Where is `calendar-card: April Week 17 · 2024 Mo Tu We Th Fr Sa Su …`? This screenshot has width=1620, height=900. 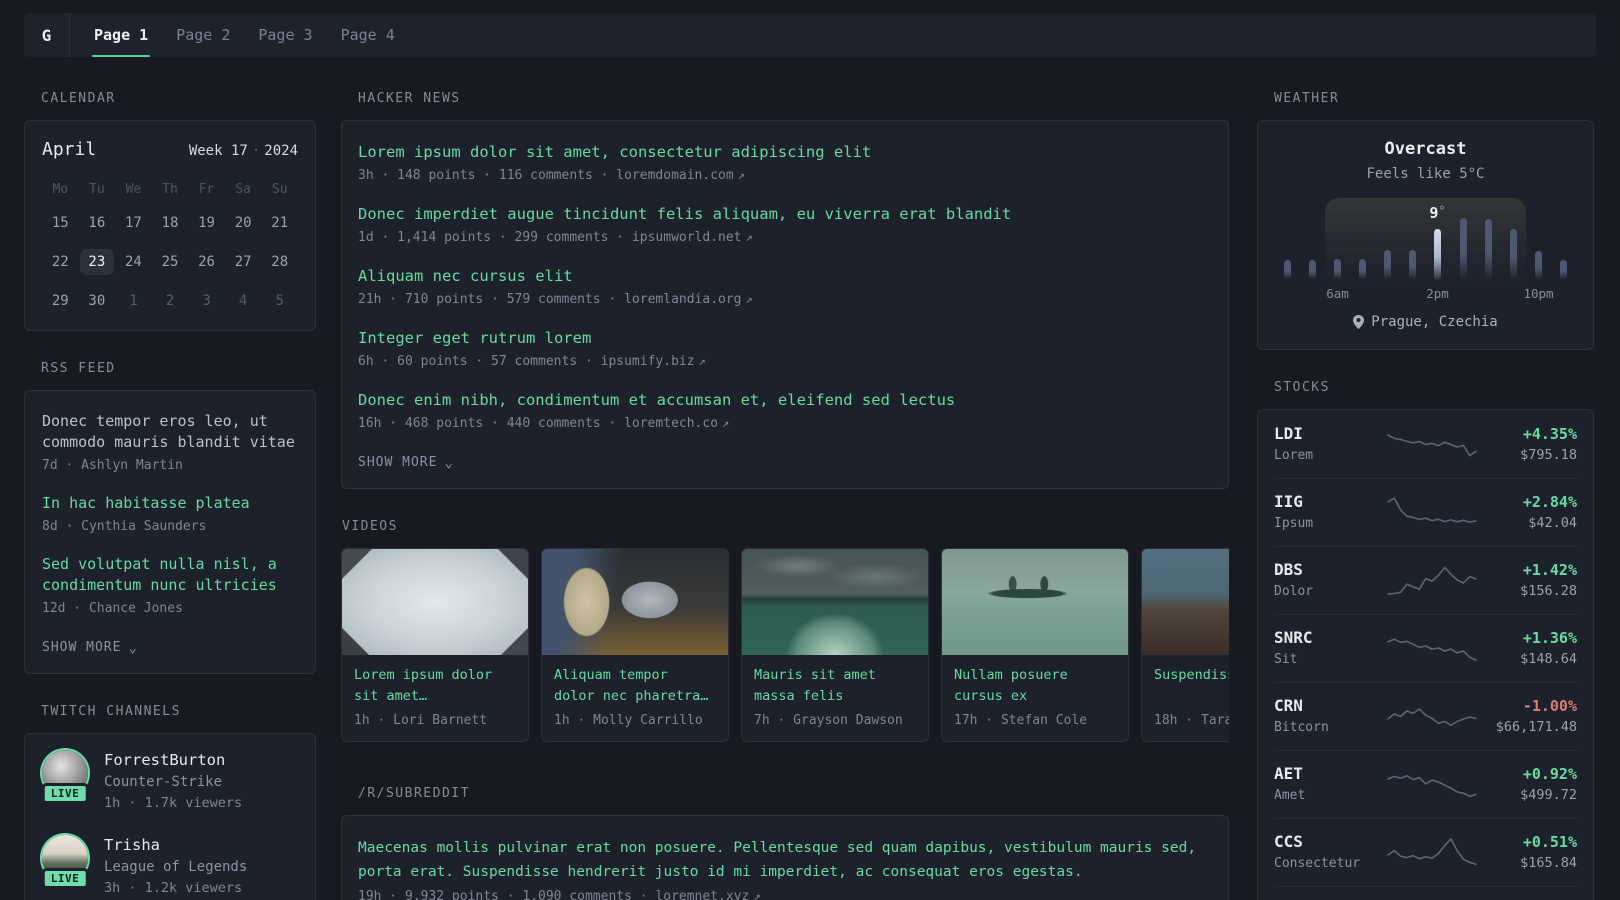 calendar-card: April Week 17 · 2024 Mo Tu We Th Fr Sa Su … is located at coordinates (170, 225).